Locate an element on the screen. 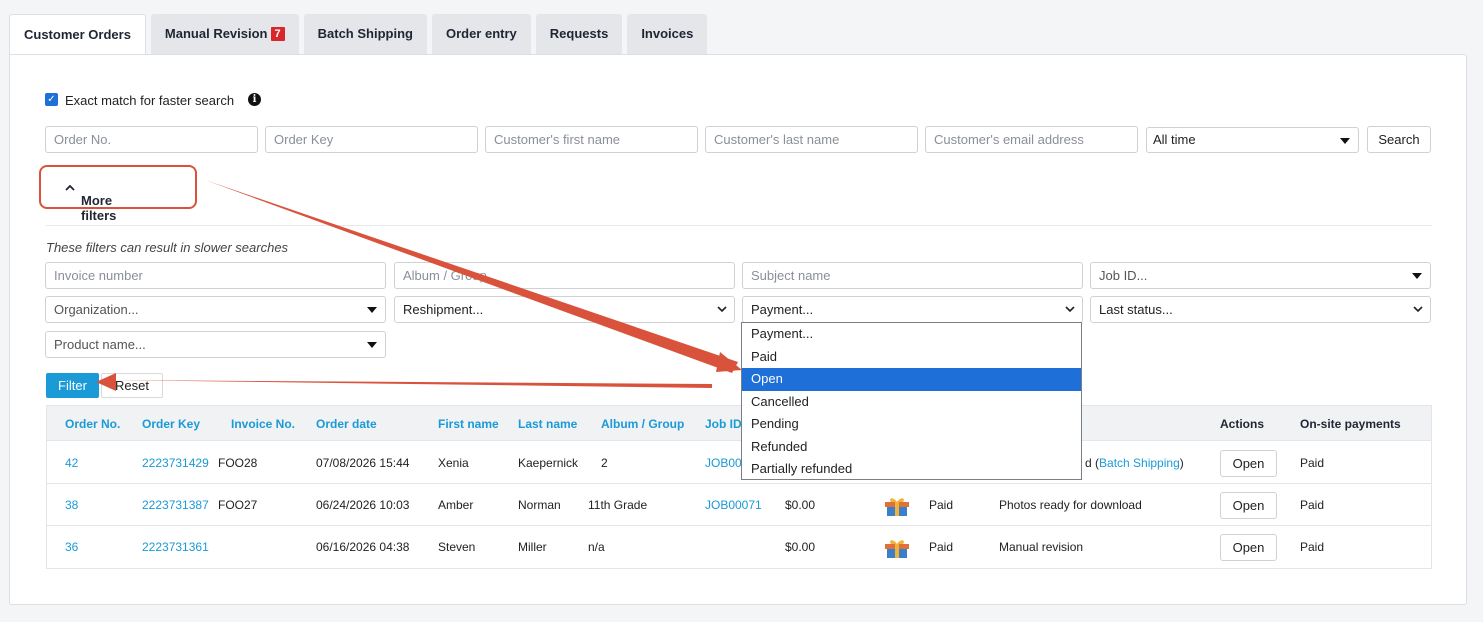 Image resolution: width=1483 pixels, height=622 pixels. col-order-key: Order Key is located at coordinates (171, 424).